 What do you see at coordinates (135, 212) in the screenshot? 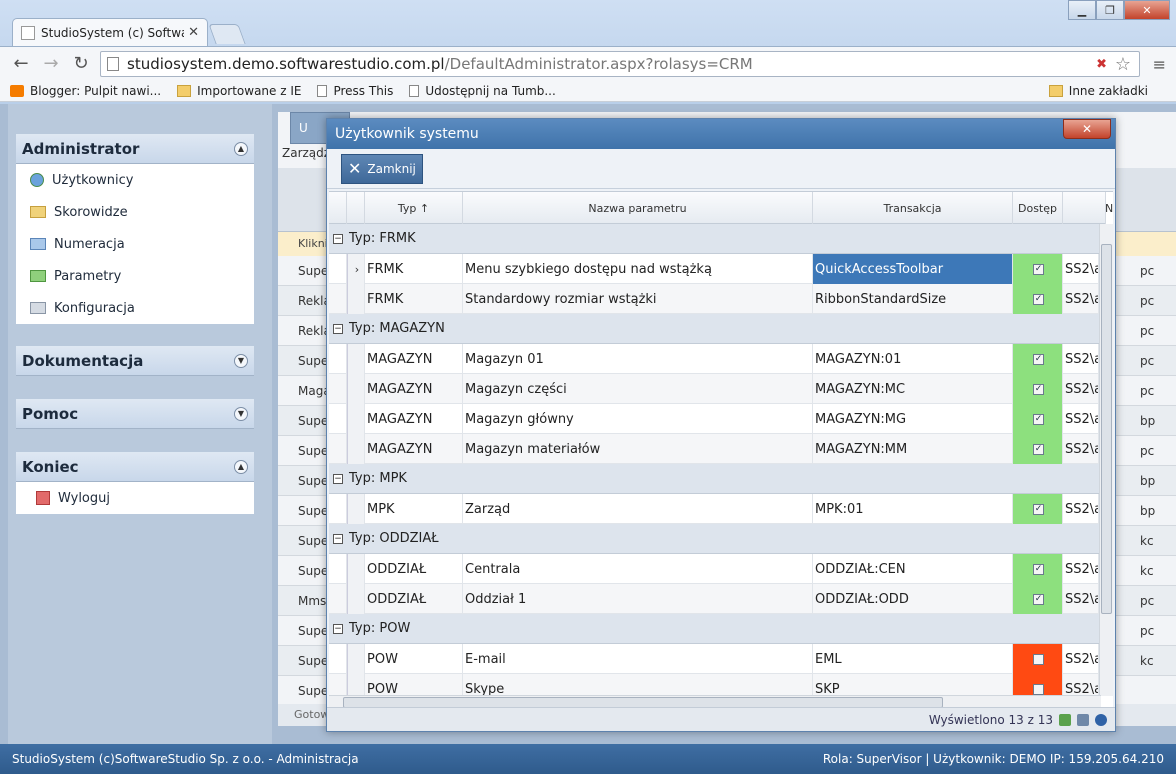
I see `nav-item-skorowidze: Skorowidze` at bounding box center [135, 212].